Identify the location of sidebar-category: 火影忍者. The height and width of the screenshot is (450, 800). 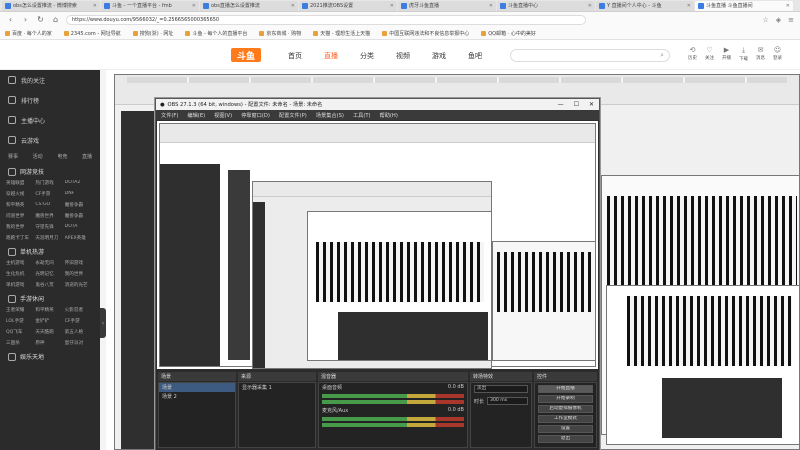
(79, 310).